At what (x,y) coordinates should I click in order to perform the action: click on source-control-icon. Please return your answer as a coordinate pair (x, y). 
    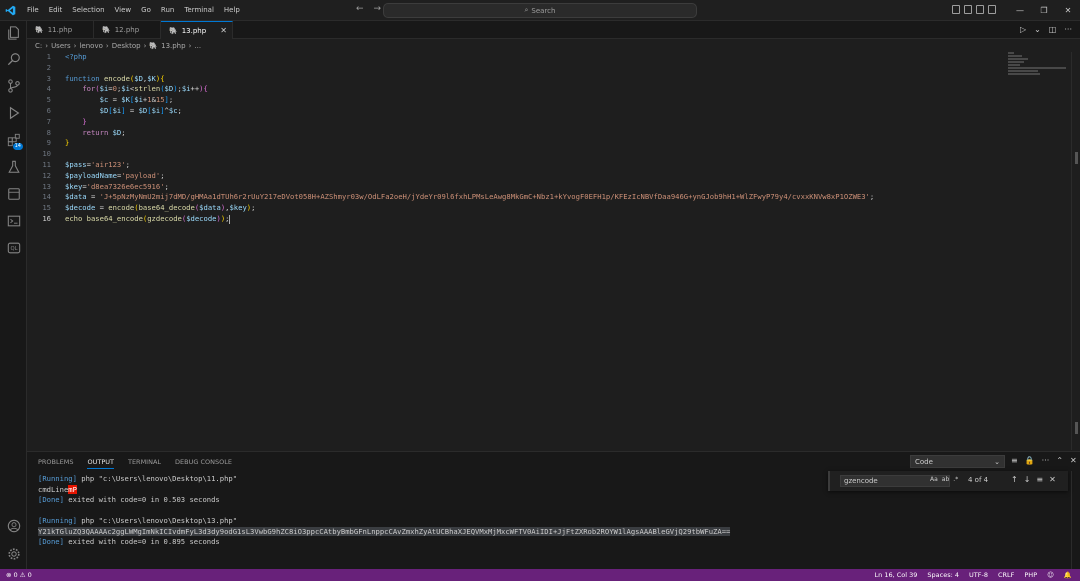
    Looking at the image, I should click on (13, 86).